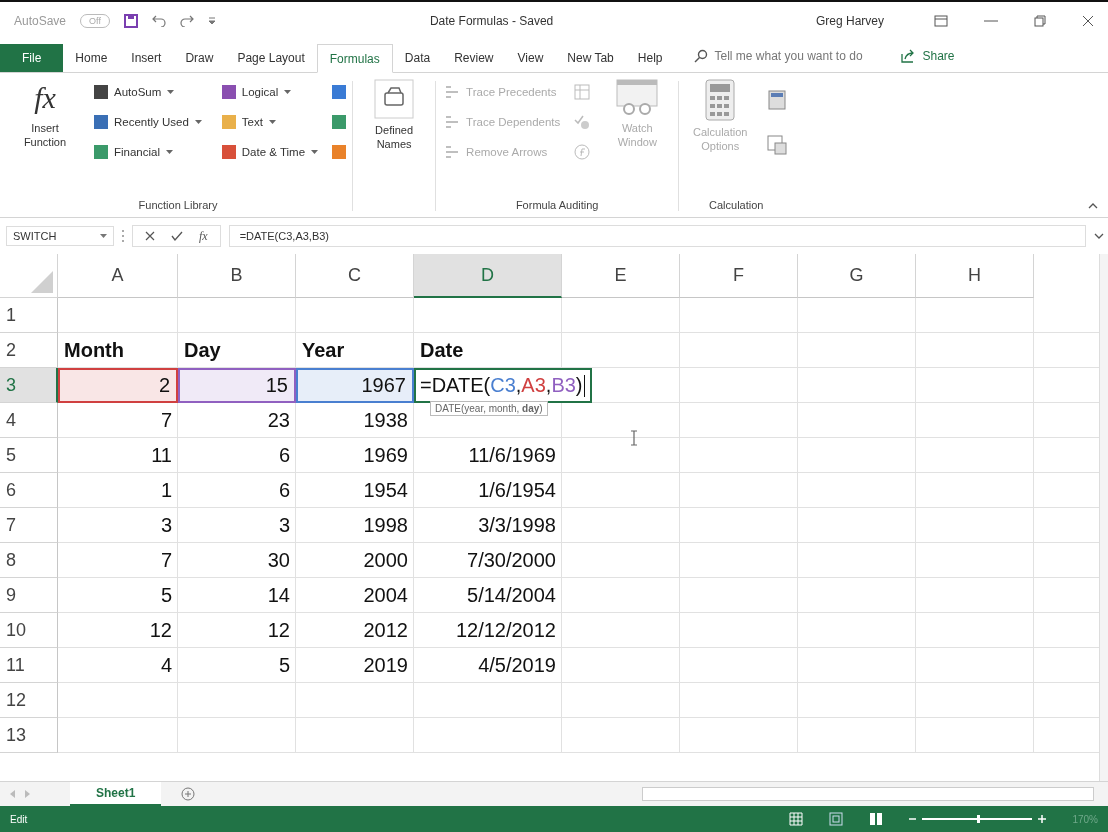 Image resolution: width=1108 pixels, height=832 pixels. What do you see at coordinates (394, 115) in the screenshot?
I see `defined-names-button: Defined Names` at bounding box center [394, 115].